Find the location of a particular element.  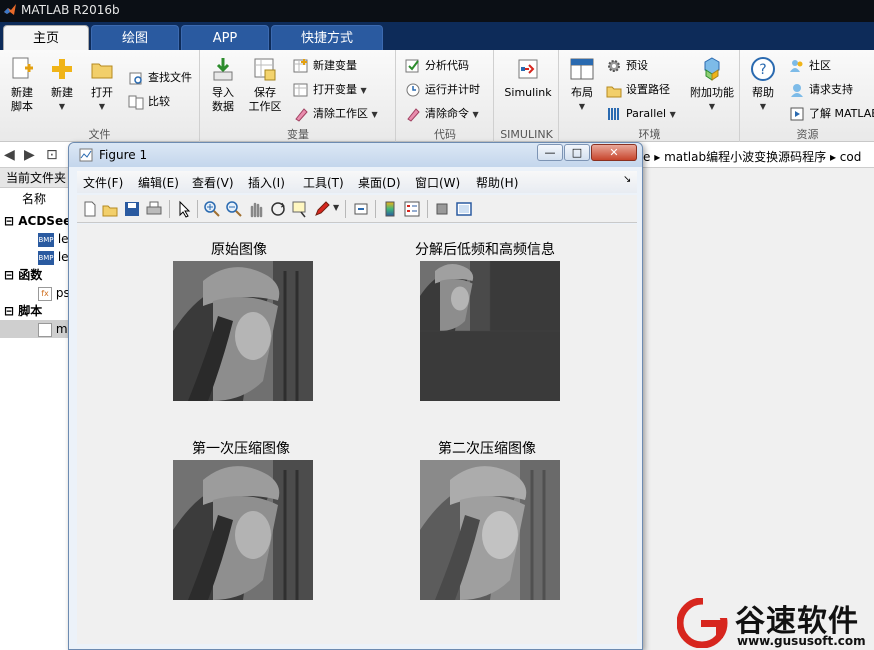

menu-desktop: 桌面(D) is located at coordinates (379, 182).